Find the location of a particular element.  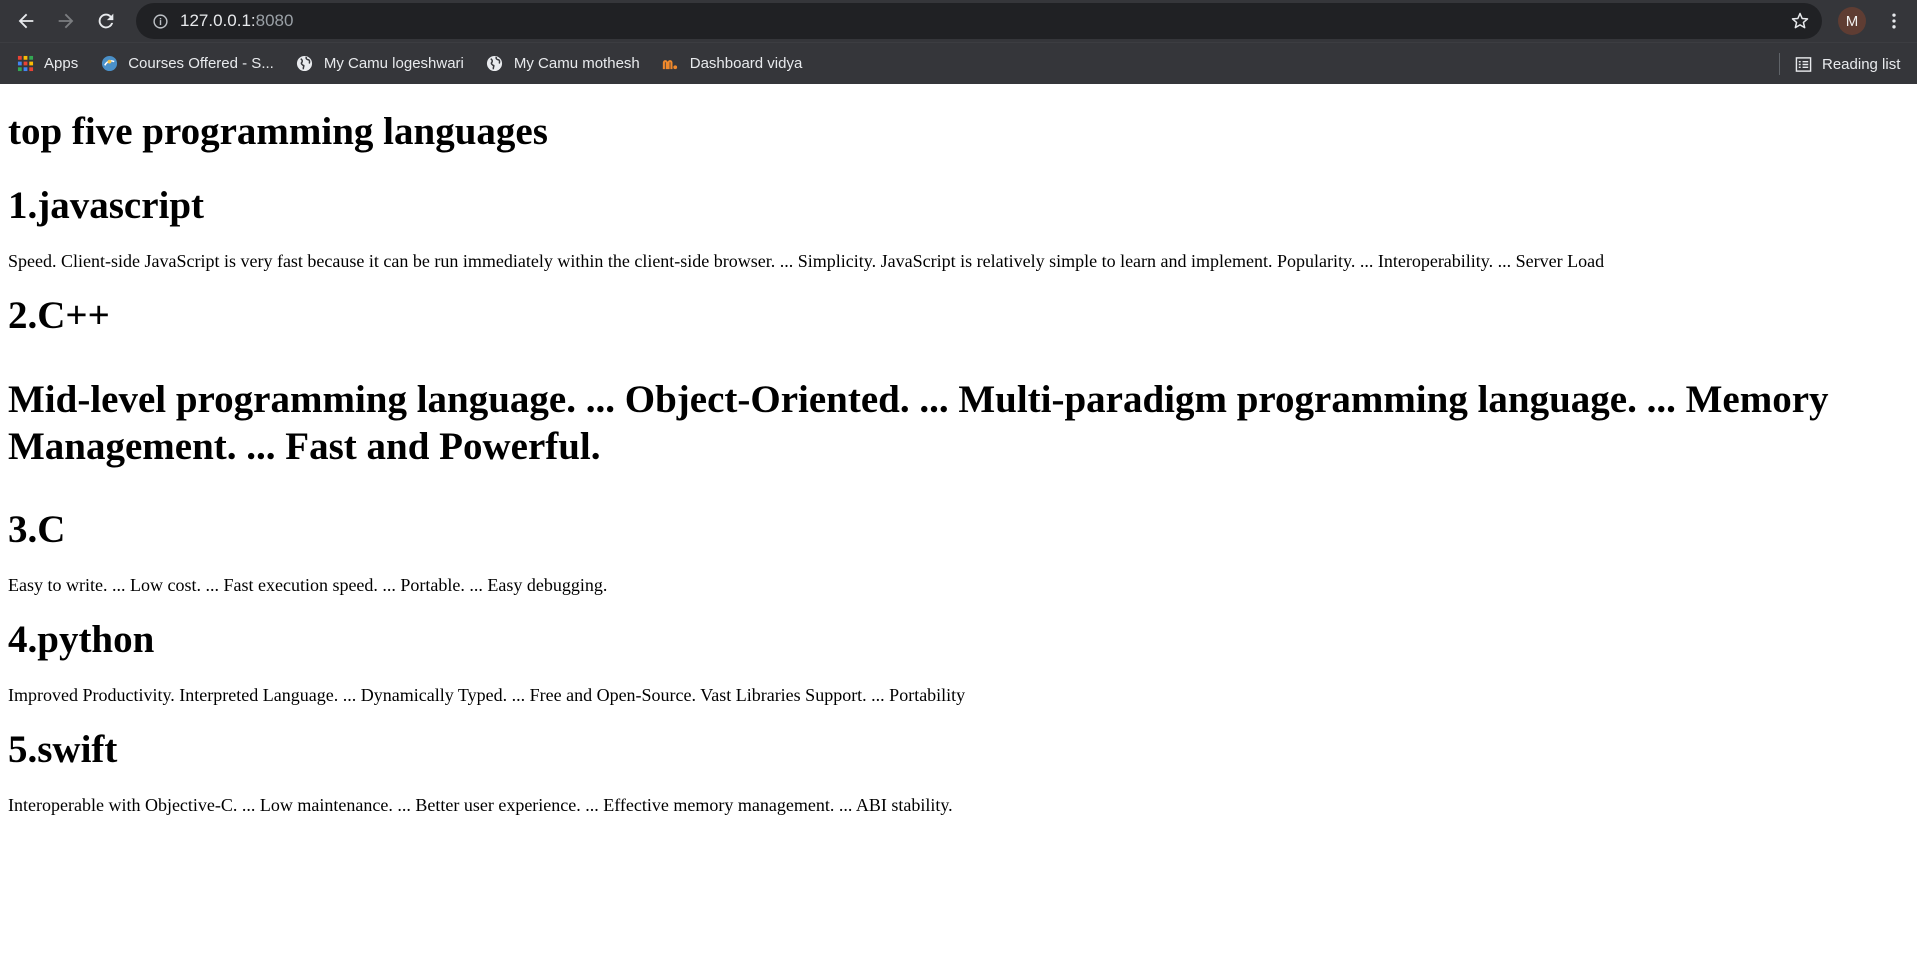

more-menu-icon is located at coordinates (1894, 21).